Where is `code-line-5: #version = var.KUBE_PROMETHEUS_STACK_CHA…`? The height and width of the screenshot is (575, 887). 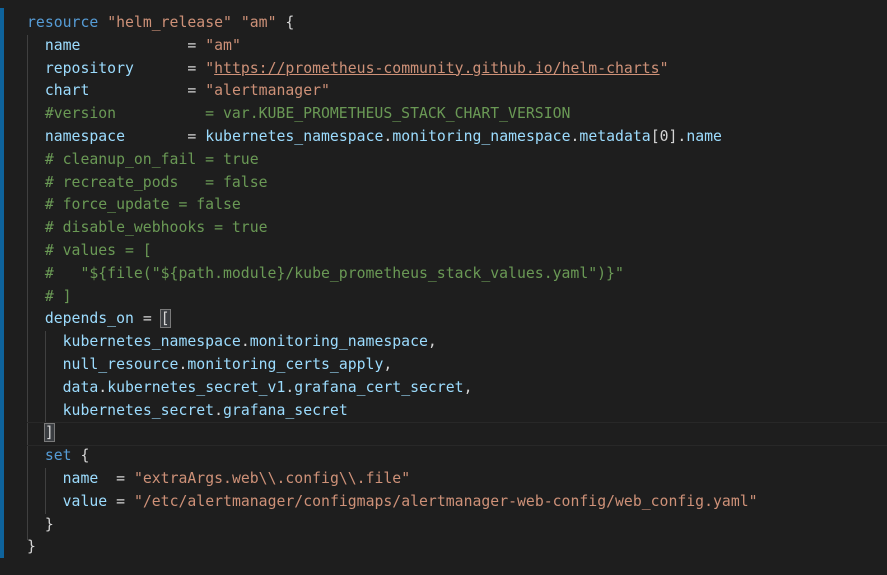 code-line-5: #version = var.KUBE_PROMETHEUS_STACK_CHA… is located at coordinates (392, 114).